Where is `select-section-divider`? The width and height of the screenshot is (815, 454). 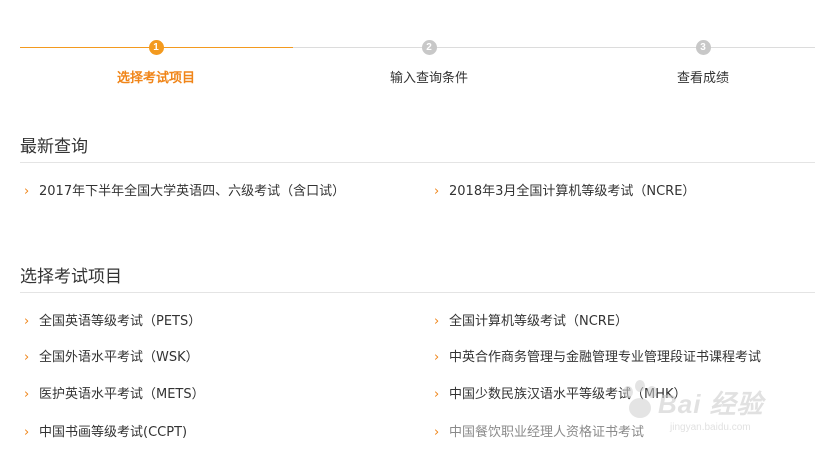 select-section-divider is located at coordinates (417, 292).